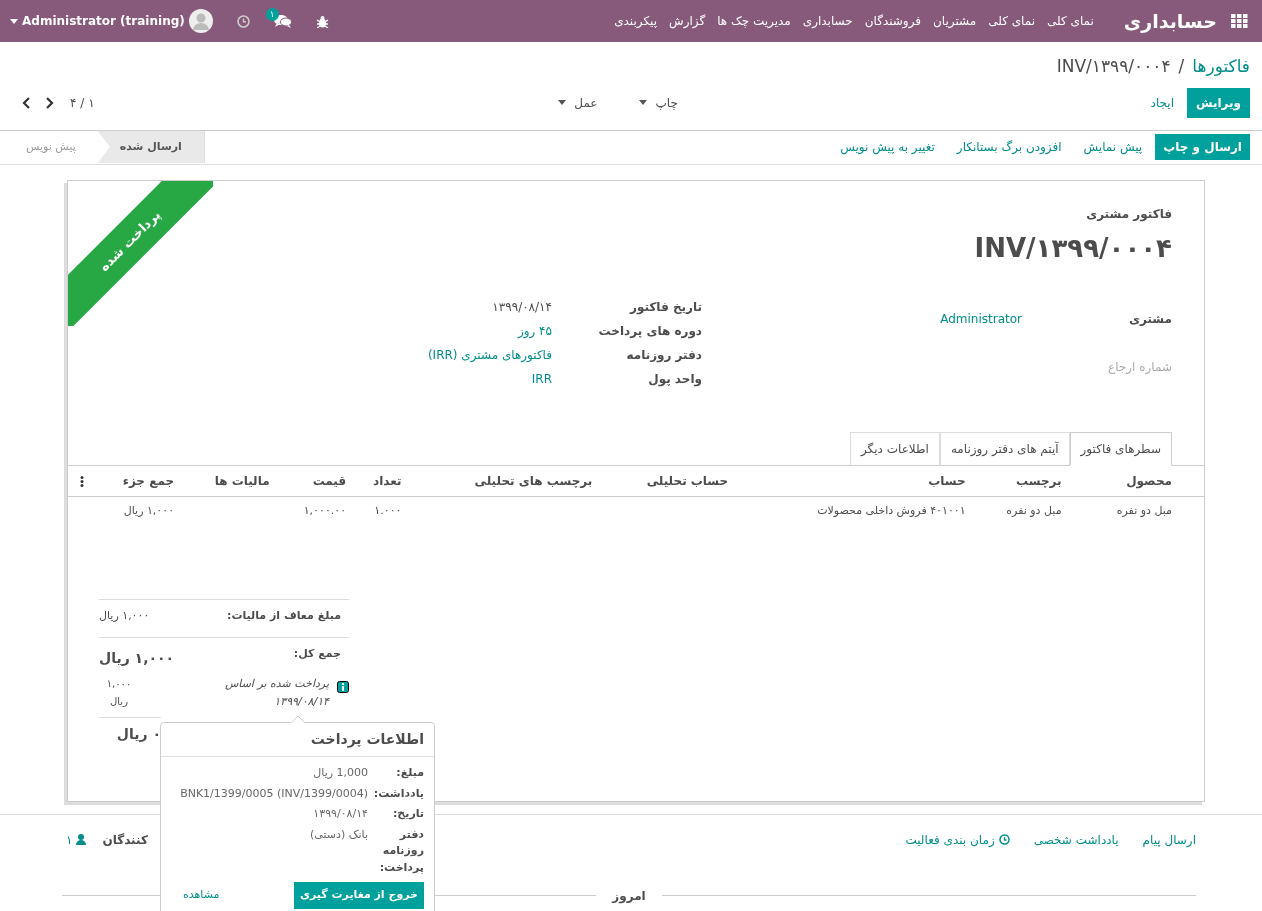  I want to click on open-link: مشاهده, so click(201, 895).